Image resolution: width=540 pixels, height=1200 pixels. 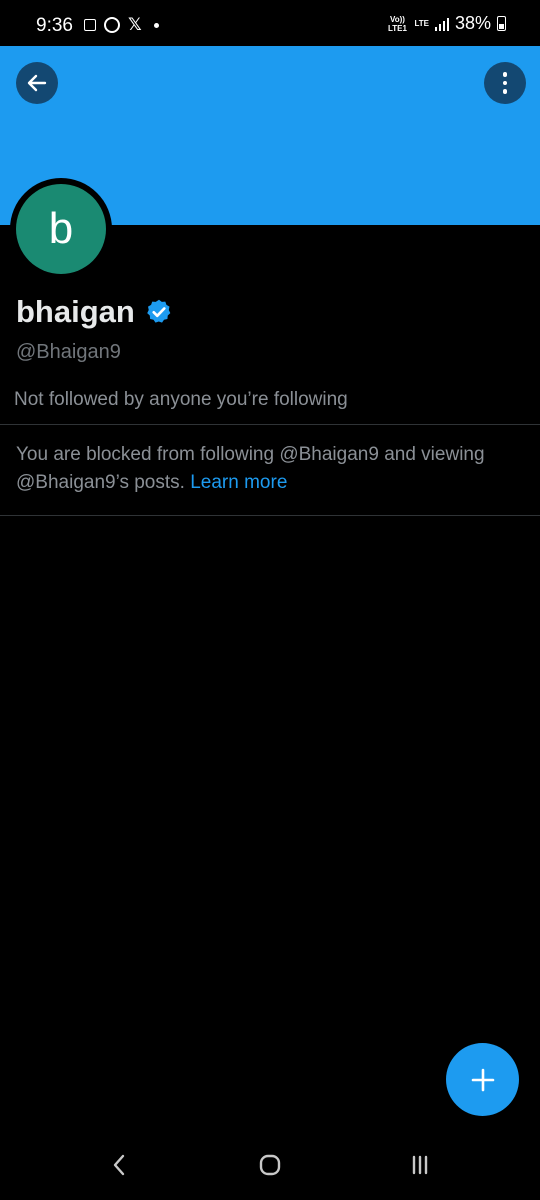 I want to click on lte-indicator: LTE, so click(x=421, y=23).